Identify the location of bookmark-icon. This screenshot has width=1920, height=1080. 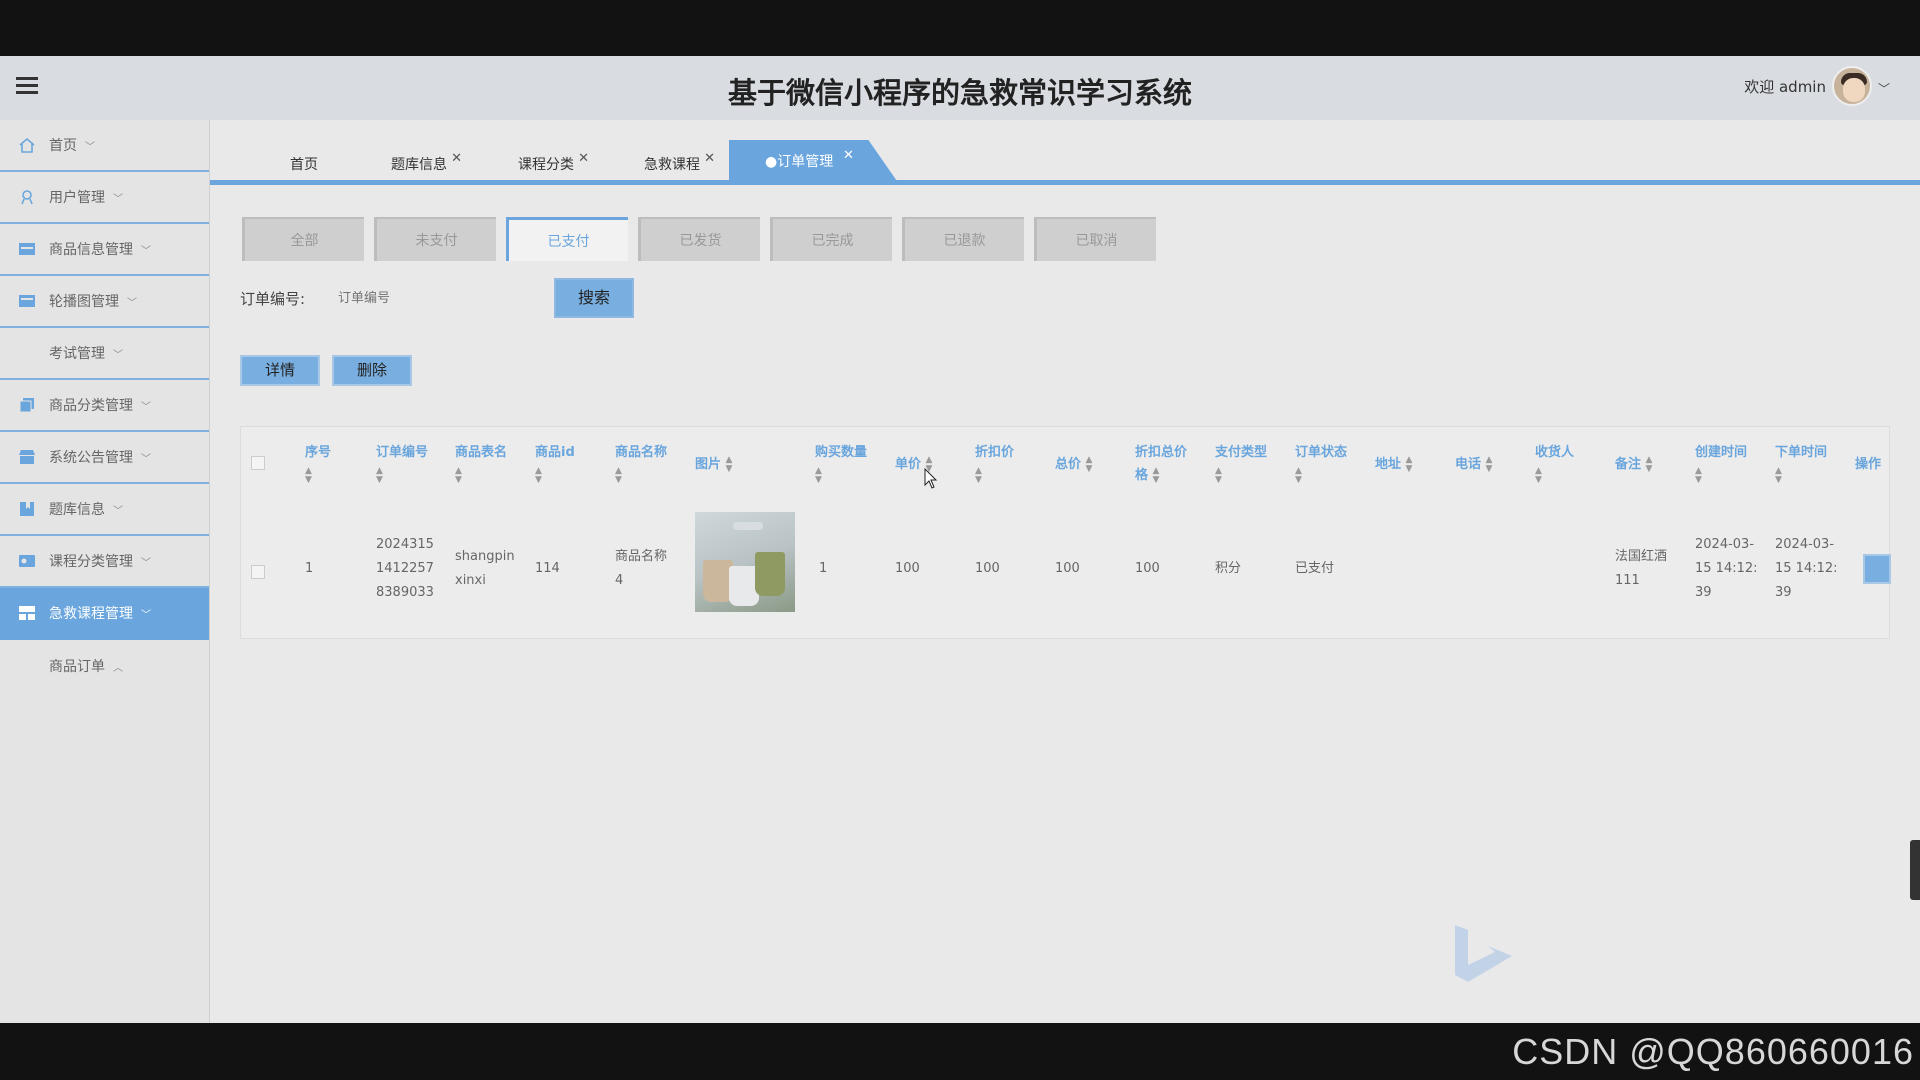
(27, 509).